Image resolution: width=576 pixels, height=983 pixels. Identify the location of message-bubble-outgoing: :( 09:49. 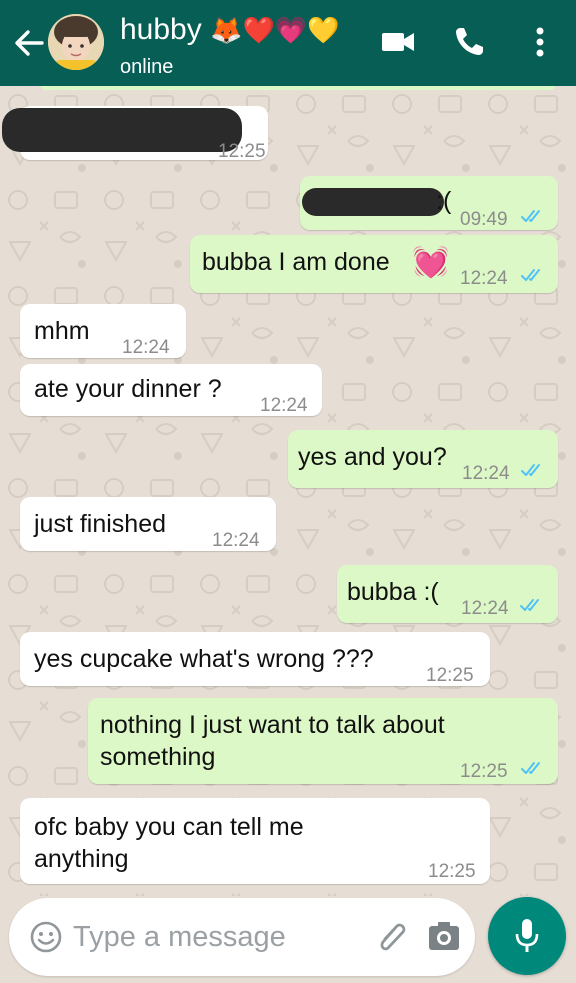
(429, 203).